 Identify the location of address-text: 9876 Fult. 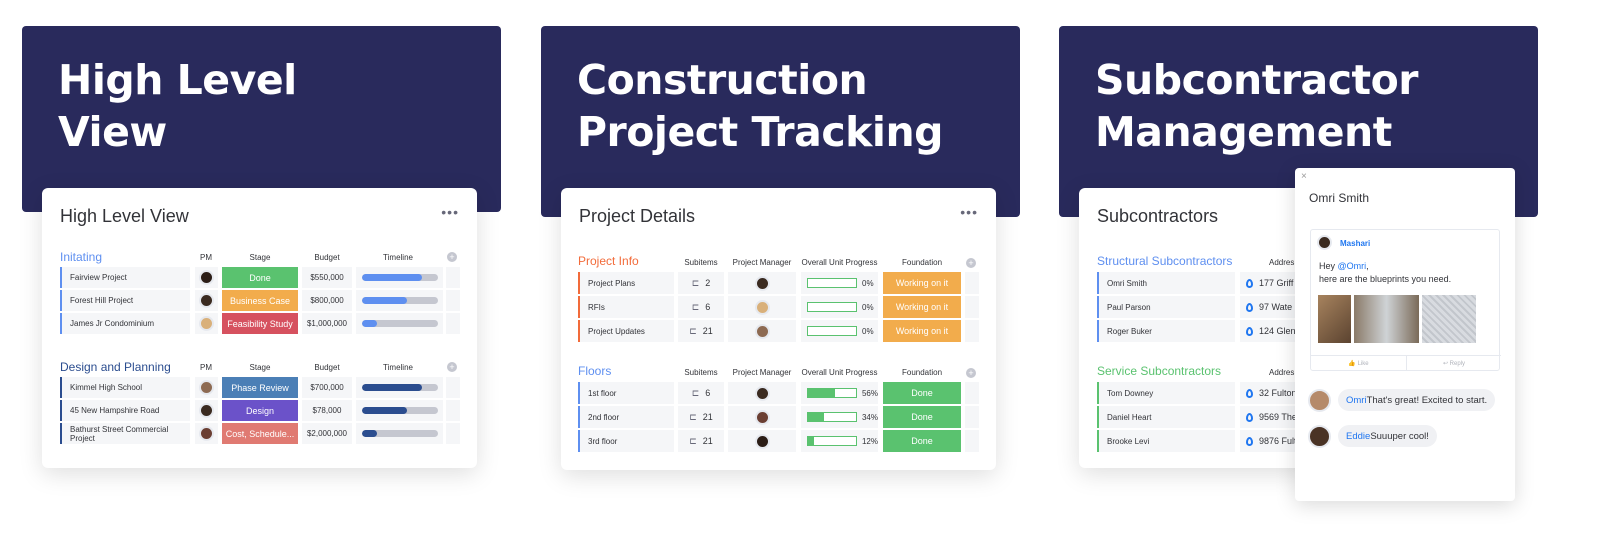
(1278, 441).